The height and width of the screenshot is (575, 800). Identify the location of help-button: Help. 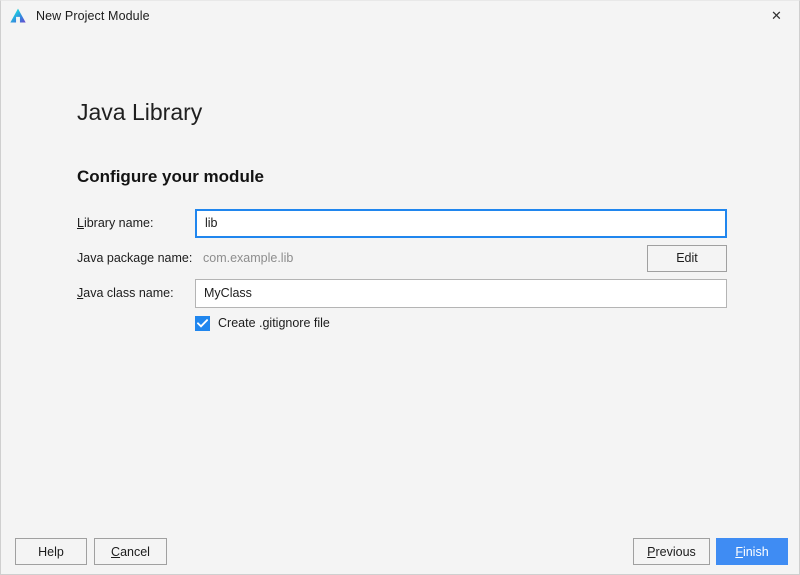
(51, 551).